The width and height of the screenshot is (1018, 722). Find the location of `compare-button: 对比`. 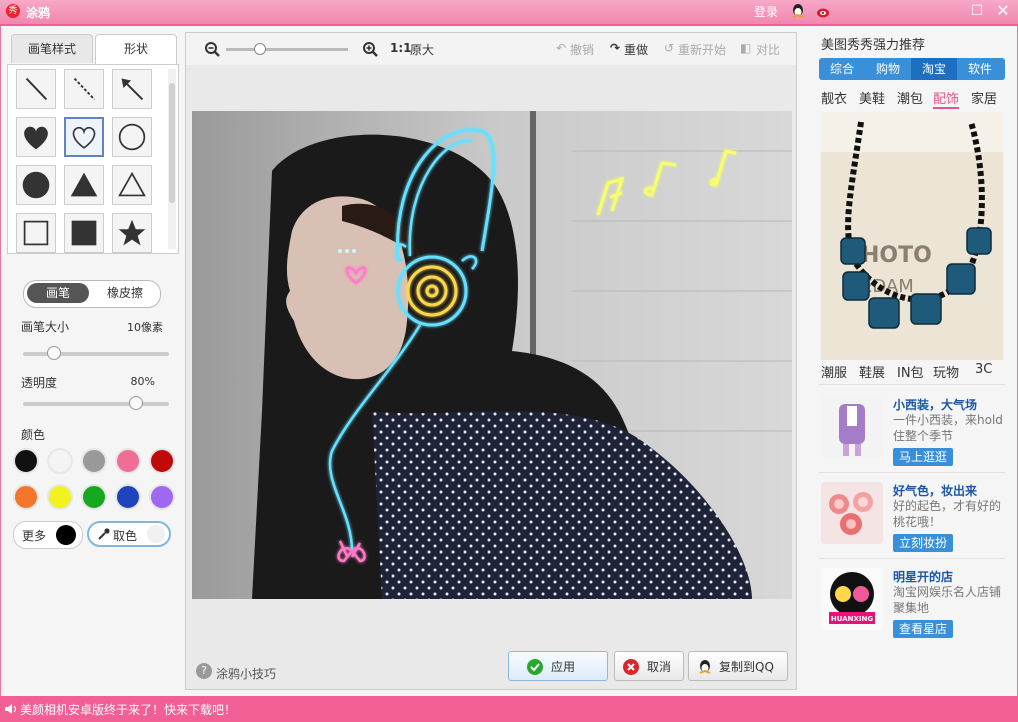

compare-button: 对比 is located at coordinates (768, 49).